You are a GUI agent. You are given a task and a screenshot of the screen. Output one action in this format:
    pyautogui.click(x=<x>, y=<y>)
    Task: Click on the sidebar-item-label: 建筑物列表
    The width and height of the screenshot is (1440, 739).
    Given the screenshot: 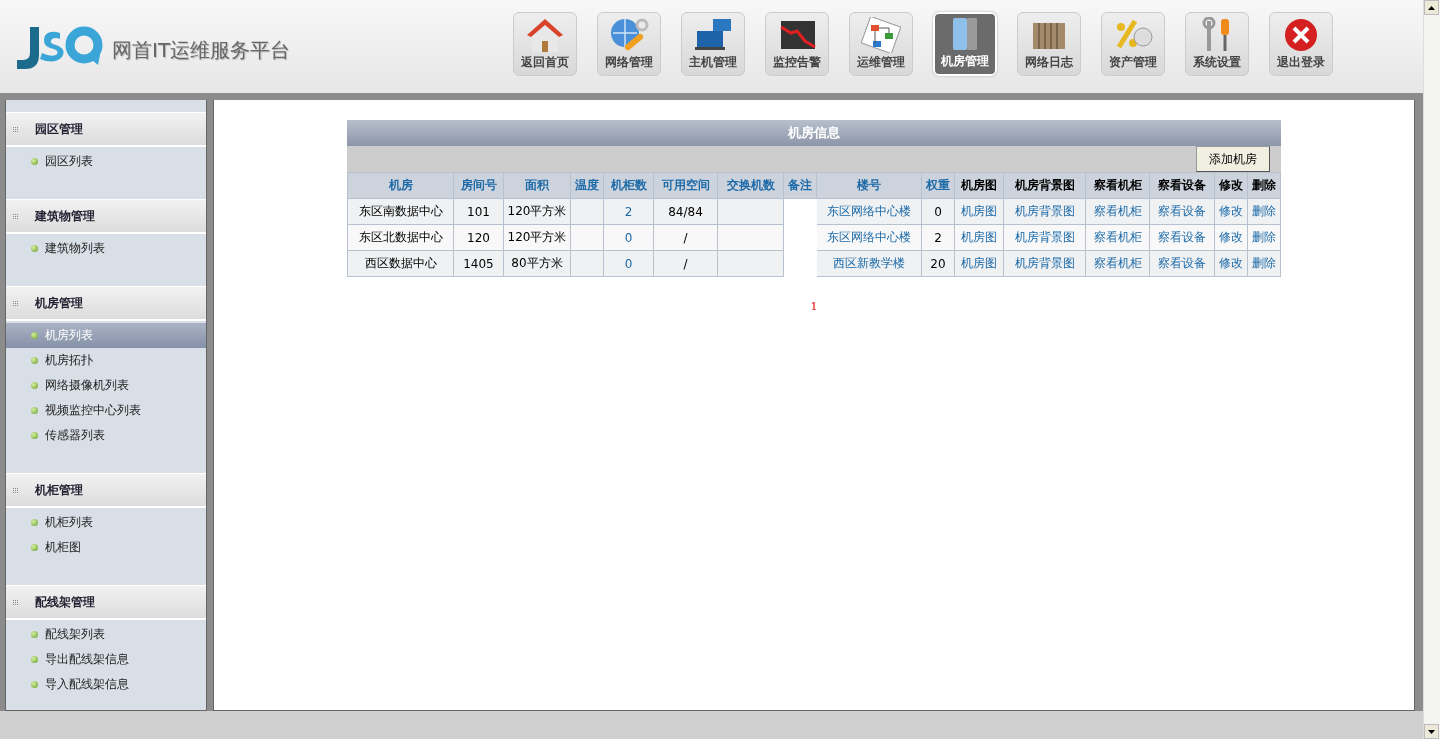 What is the action you would take?
    pyautogui.click(x=75, y=248)
    